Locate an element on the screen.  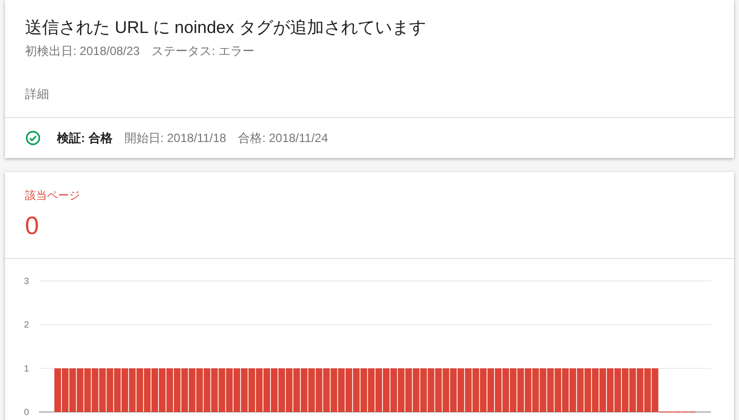
affected-pages-label: 該当ページ is located at coordinates (52, 196).